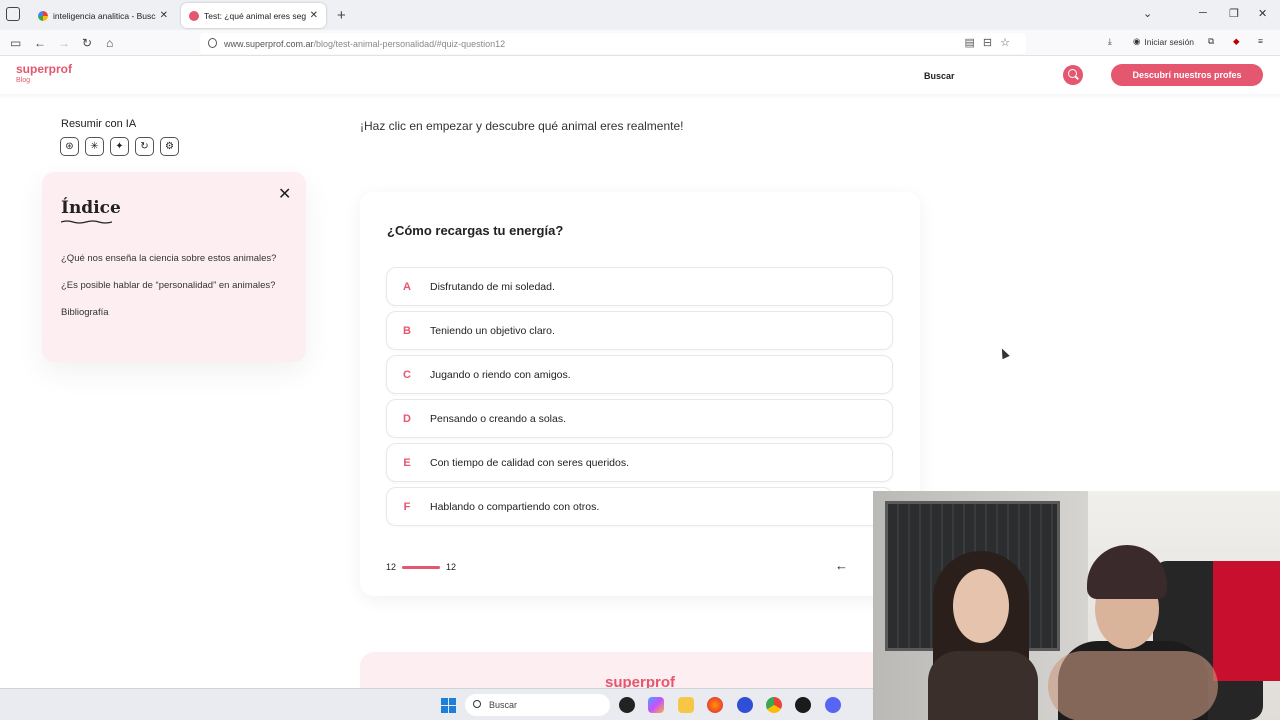  I want to click on option-letter: C, so click(407, 374).